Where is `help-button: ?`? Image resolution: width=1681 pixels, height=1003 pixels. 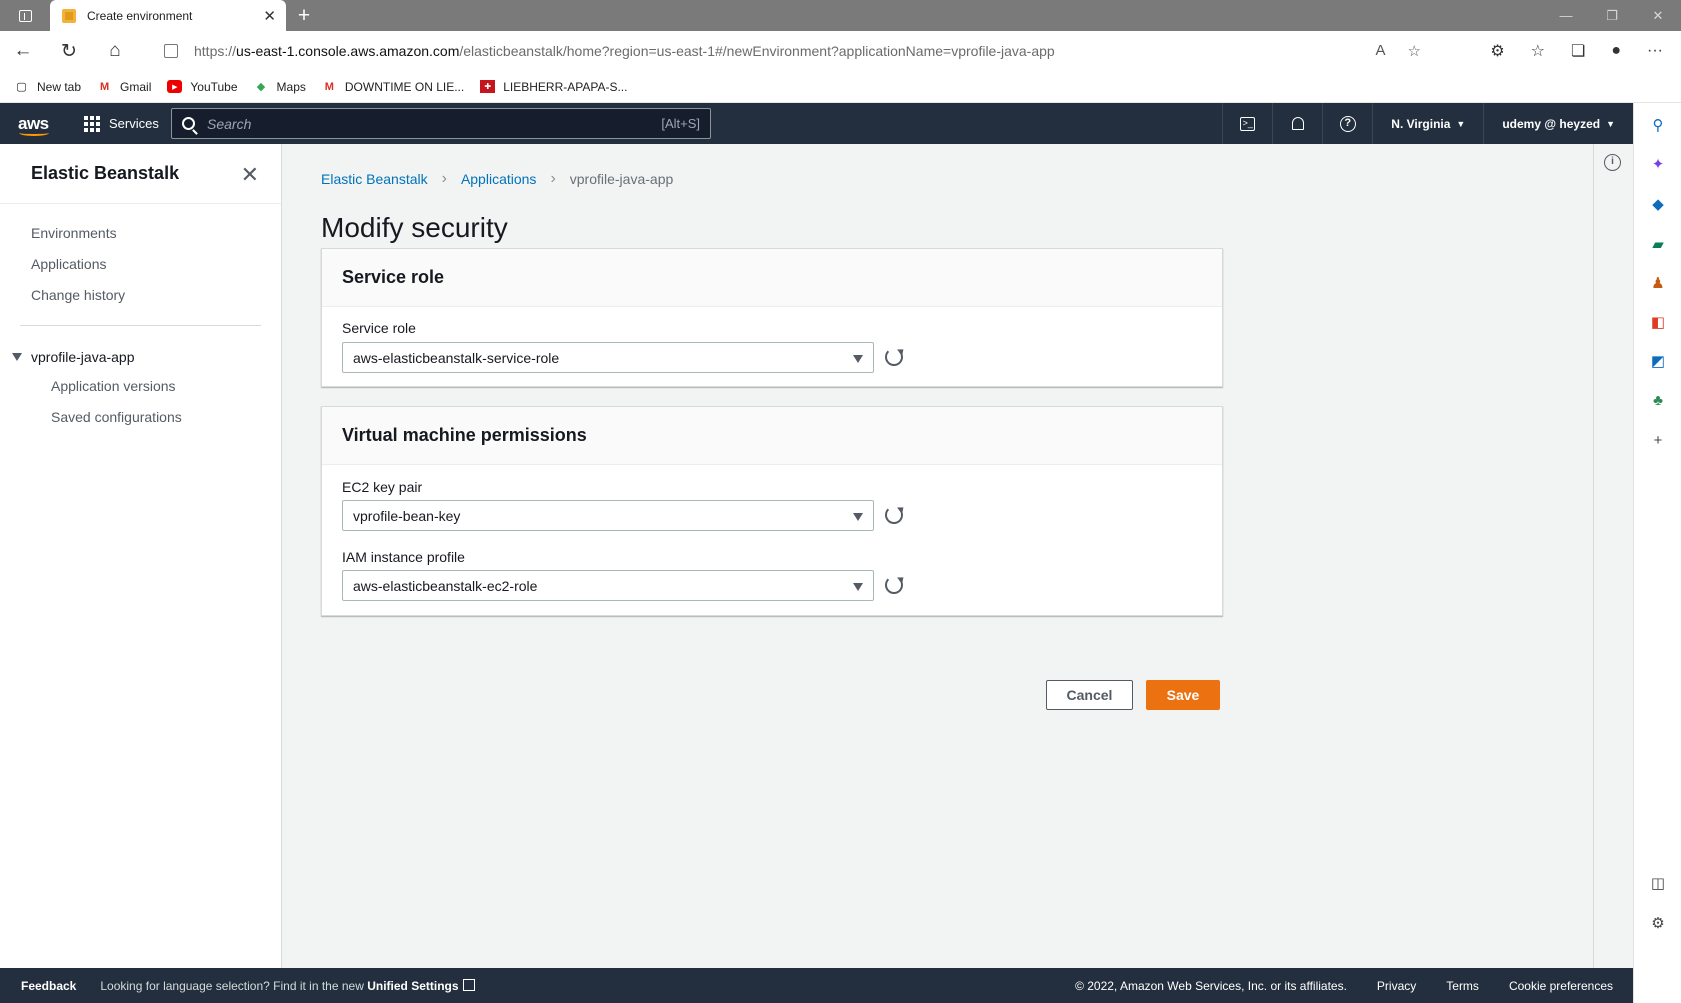
help-button: ? is located at coordinates (1347, 123).